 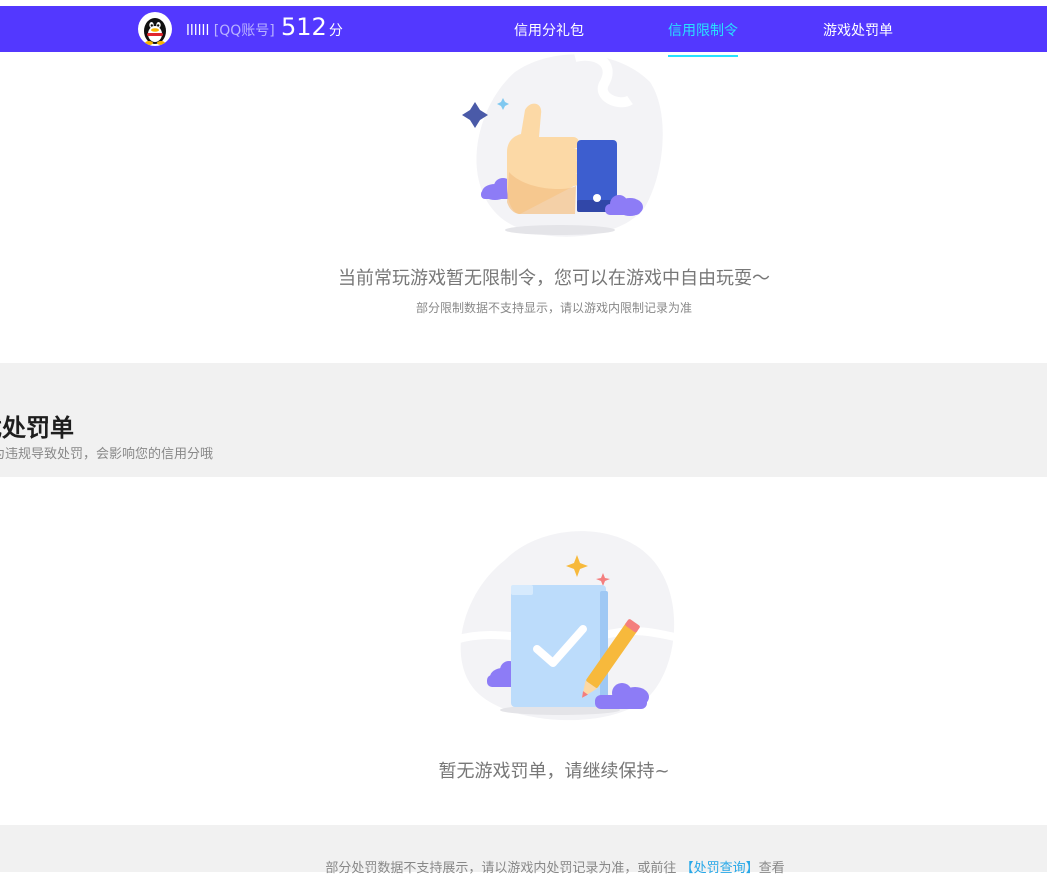 What do you see at coordinates (703, 30) in the screenshot?
I see `tab-credit-restriction: 信用限制令` at bounding box center [703, 30].